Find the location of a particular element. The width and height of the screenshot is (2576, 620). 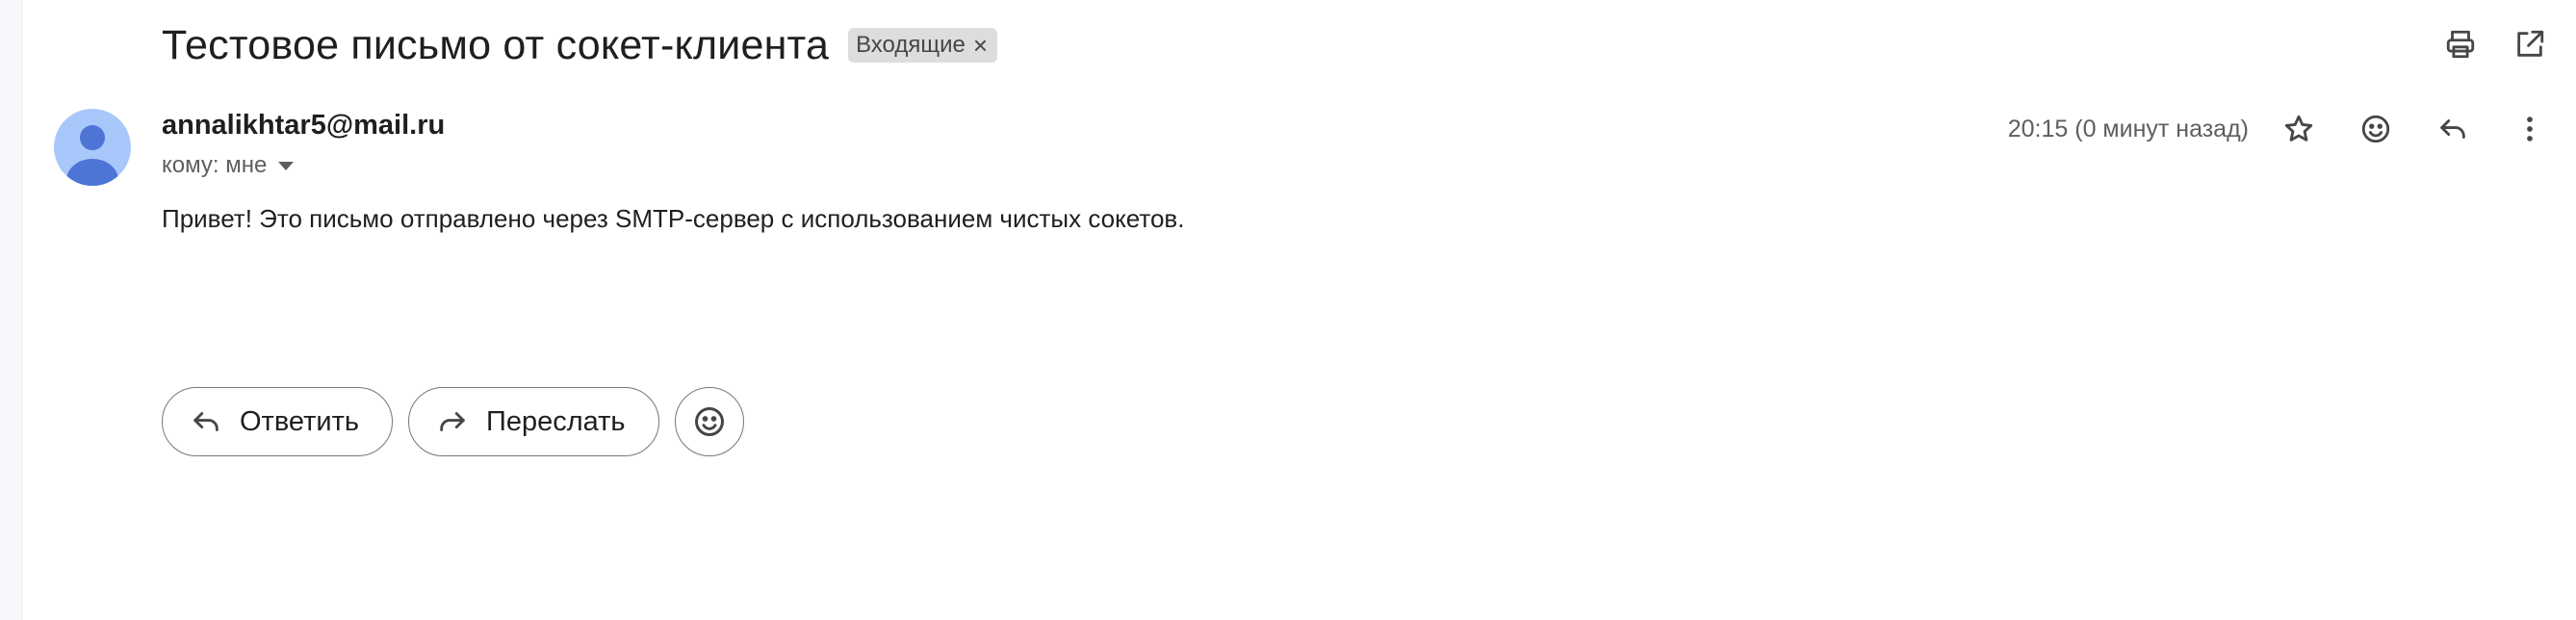

open-in-new-window-button is located at coordinates (2530, 44).